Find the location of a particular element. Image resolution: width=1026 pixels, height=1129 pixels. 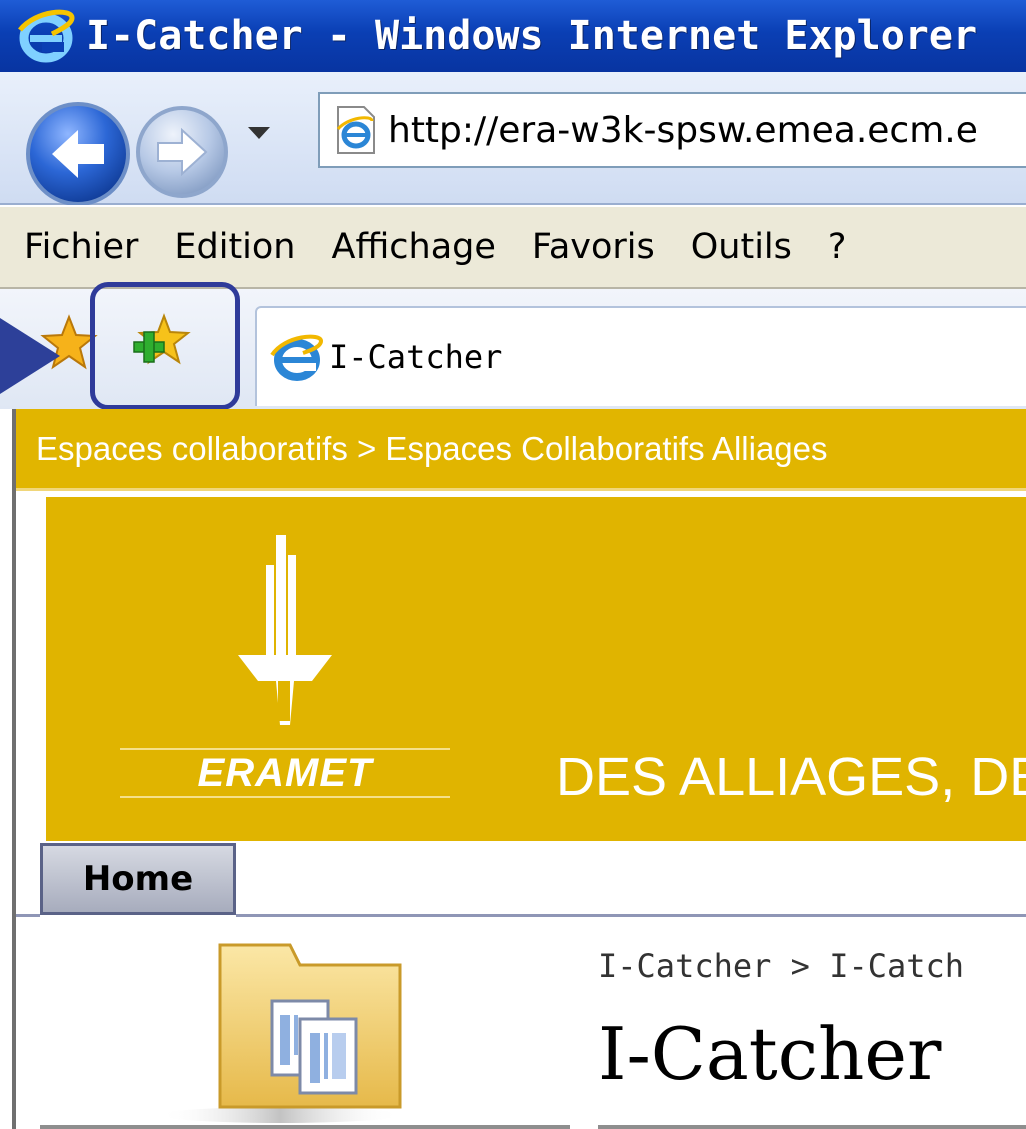

window-title-bar: I-Catcher - Windows Internet Explorer is located at coordinates (513, 36).